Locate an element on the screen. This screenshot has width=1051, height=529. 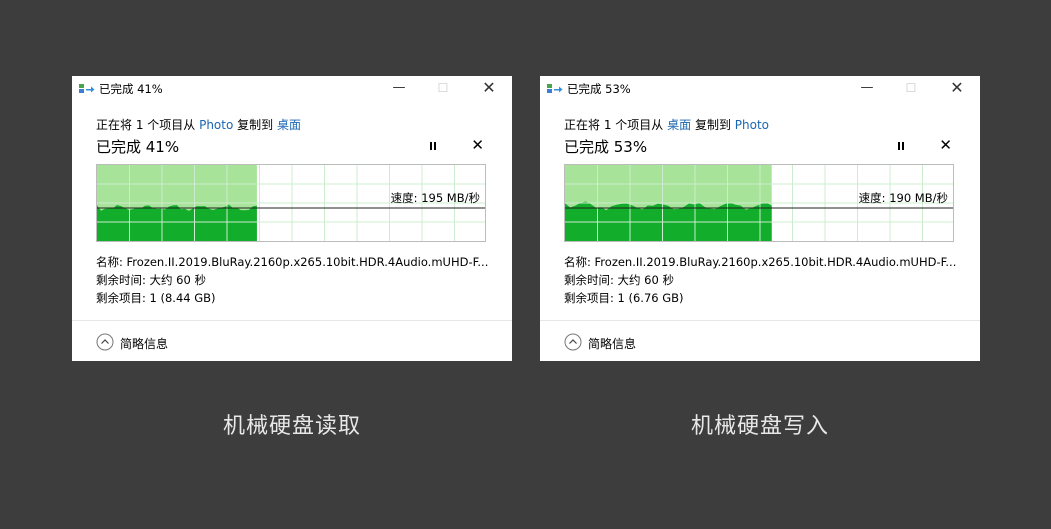
dest-link: Photo is located at coordinates (752, 125).